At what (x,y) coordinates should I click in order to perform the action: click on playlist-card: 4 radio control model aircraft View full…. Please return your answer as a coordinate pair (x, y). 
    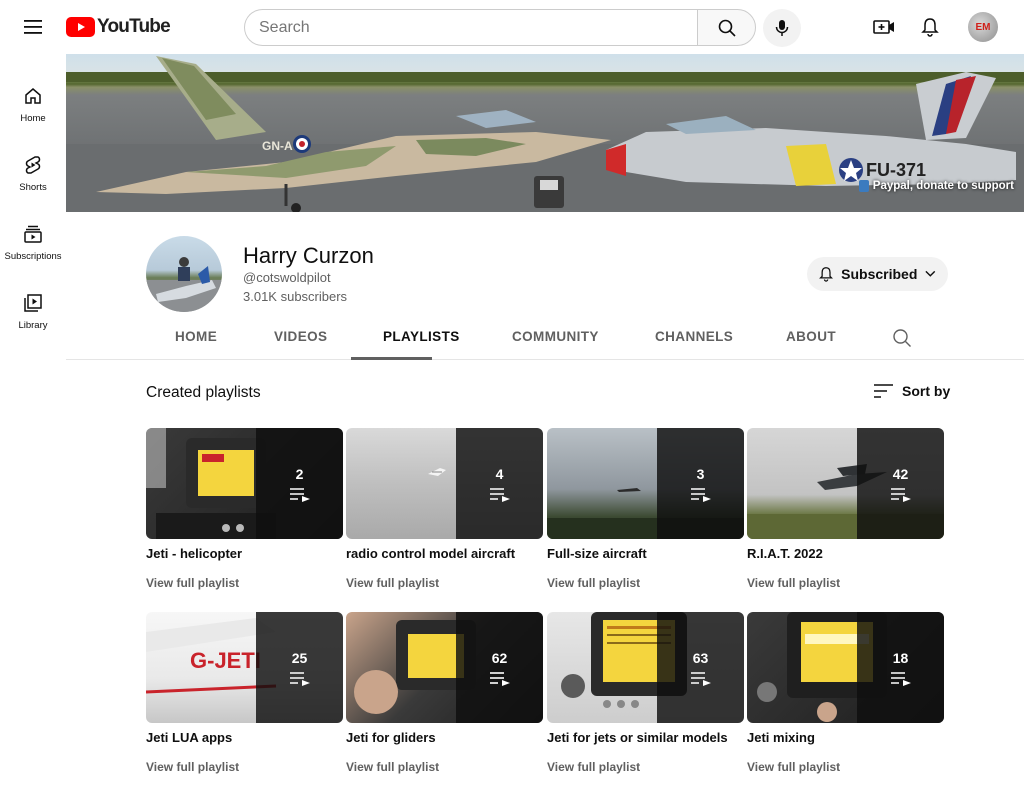
    Looking at the image, I should click on (444, 513).